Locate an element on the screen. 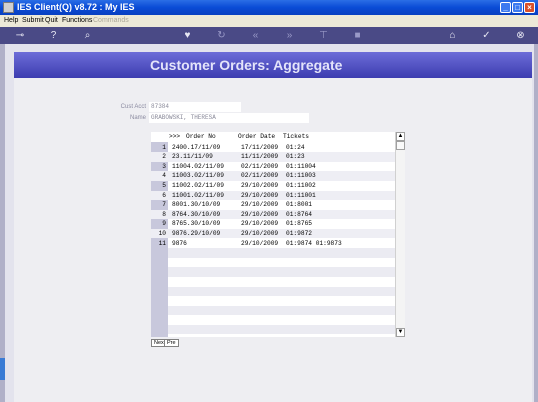 This screenshot has width=538, height=402. header-tickets: Tickets is located at coordinates (296, 136).